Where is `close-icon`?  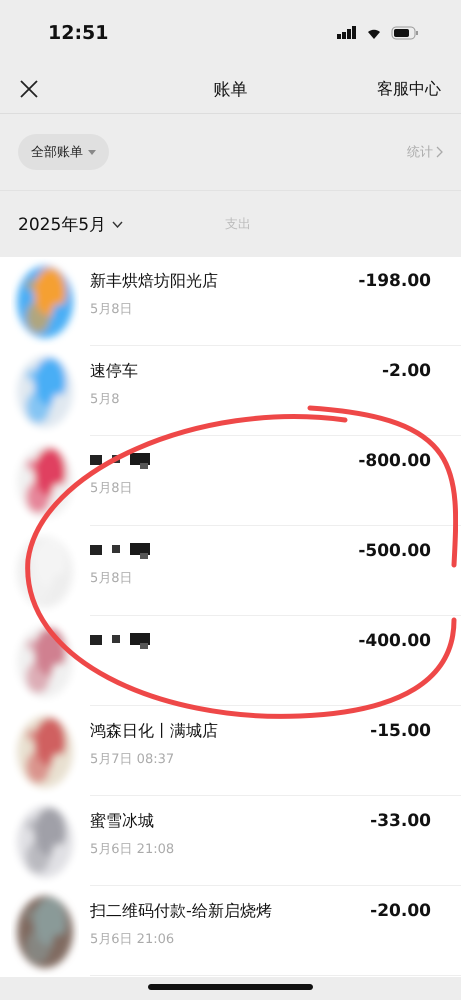
close-icon is located at coordinates (29, 89).